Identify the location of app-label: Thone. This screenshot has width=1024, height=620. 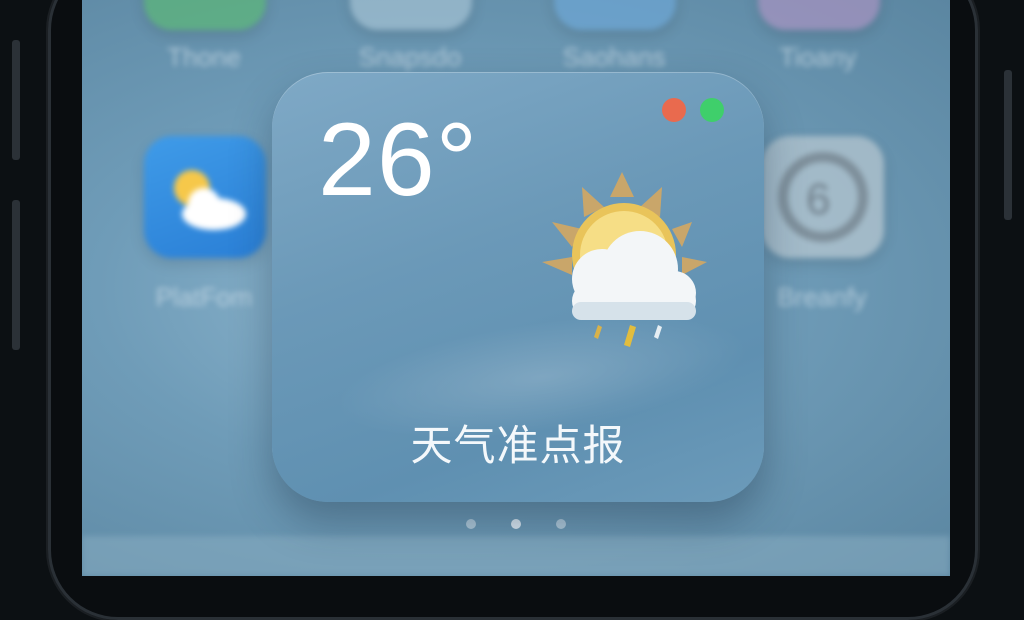
(204, 57).